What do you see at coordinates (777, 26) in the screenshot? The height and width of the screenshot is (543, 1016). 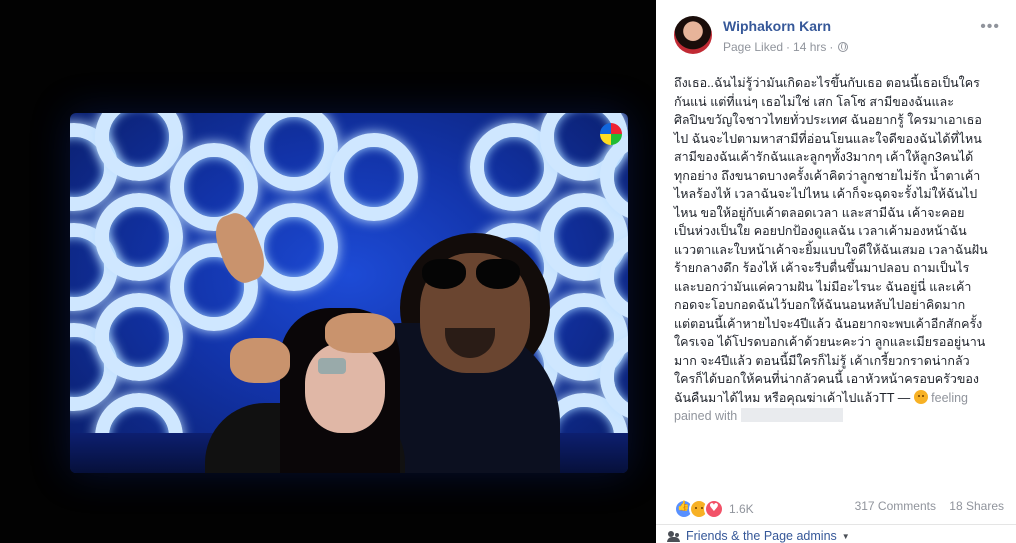 I see `author-name: Wiphakorn Karn` at bounding box center [777, 26].